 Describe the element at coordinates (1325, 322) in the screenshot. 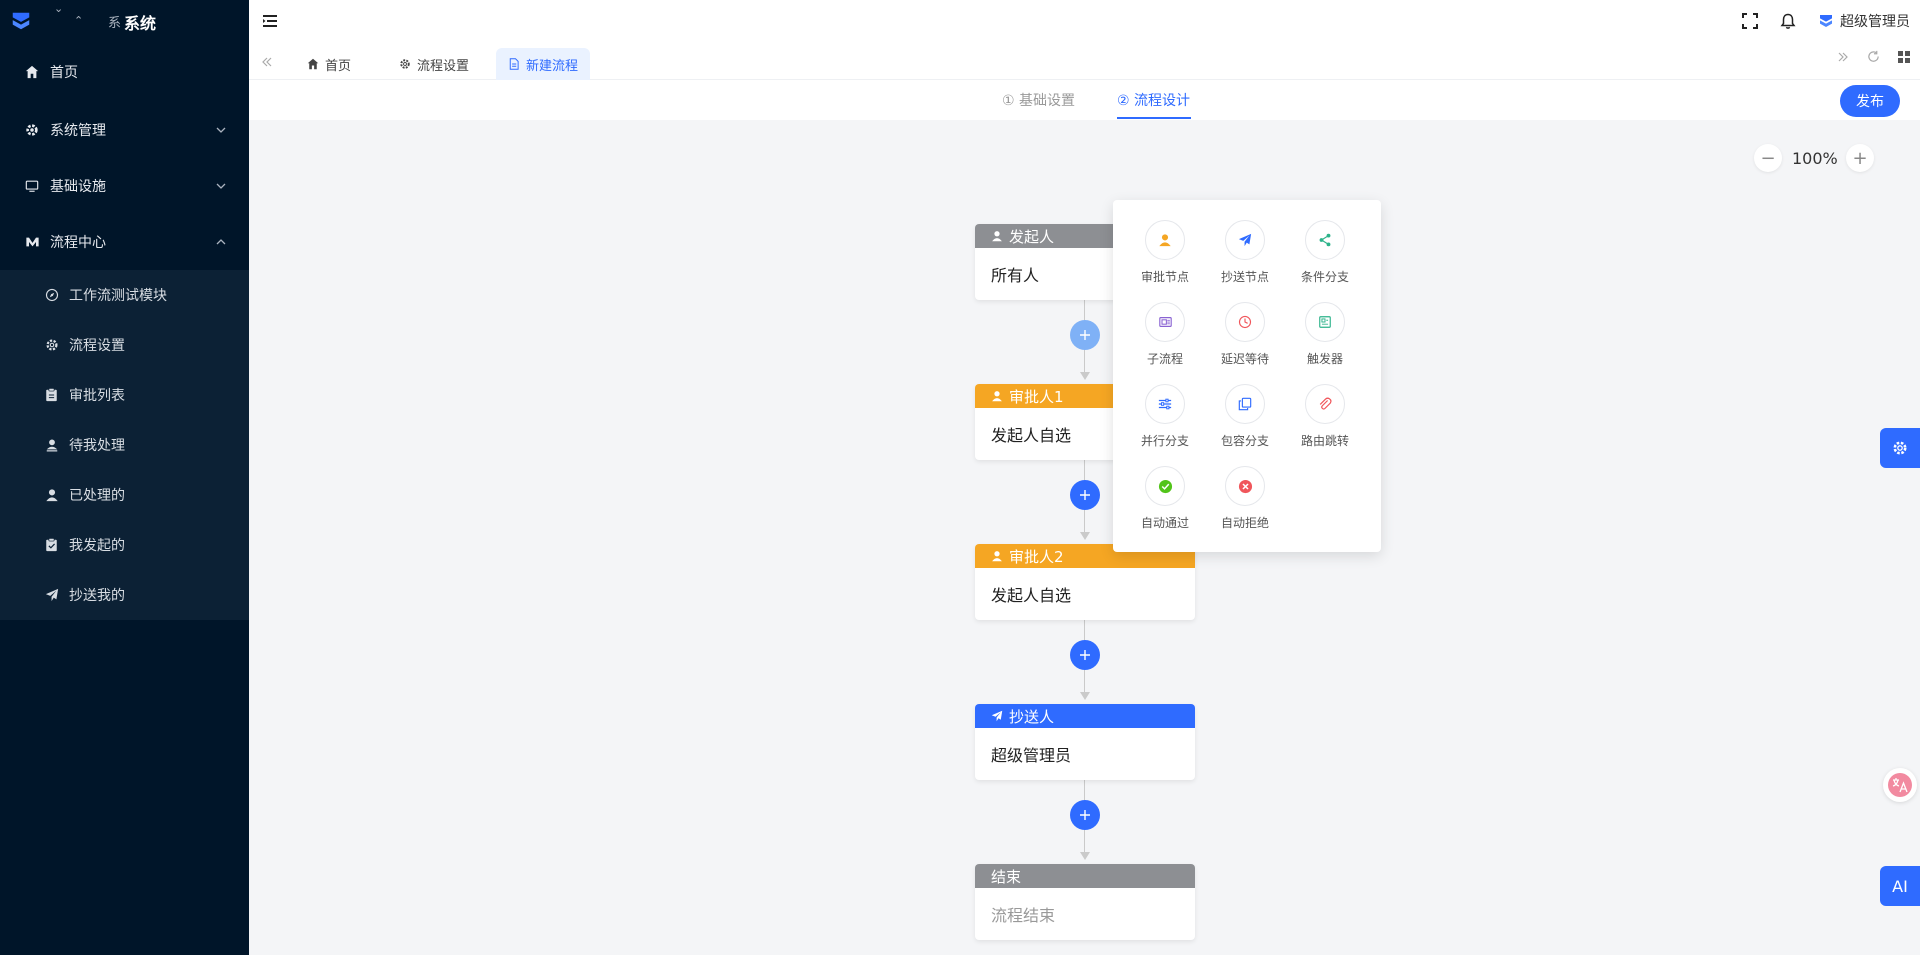

I see `trigger-icon` at that location.